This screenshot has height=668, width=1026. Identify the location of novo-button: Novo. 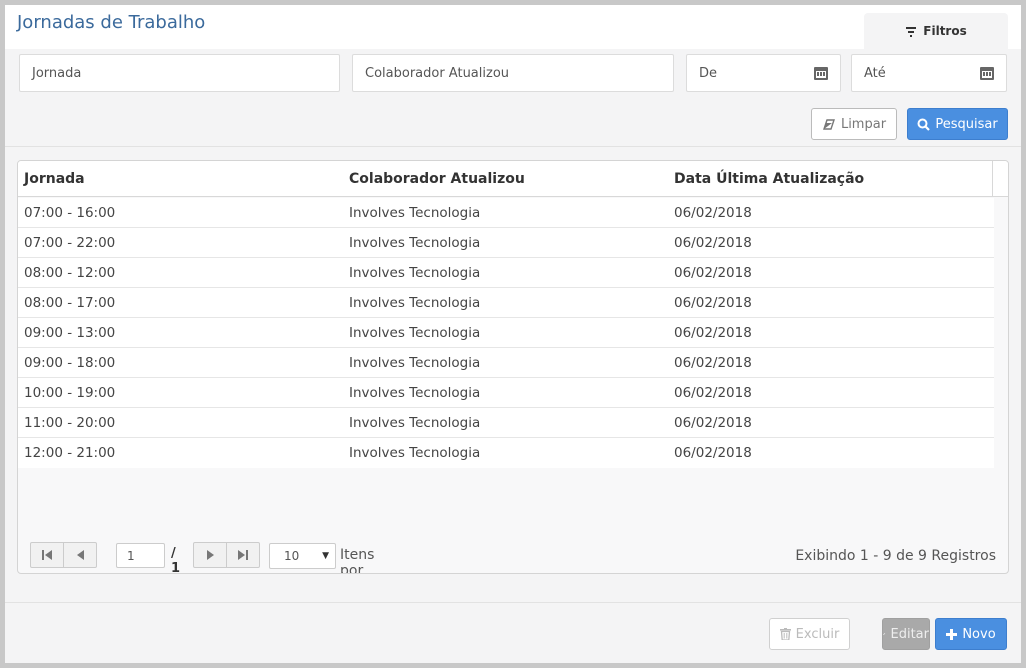
(971, 634).